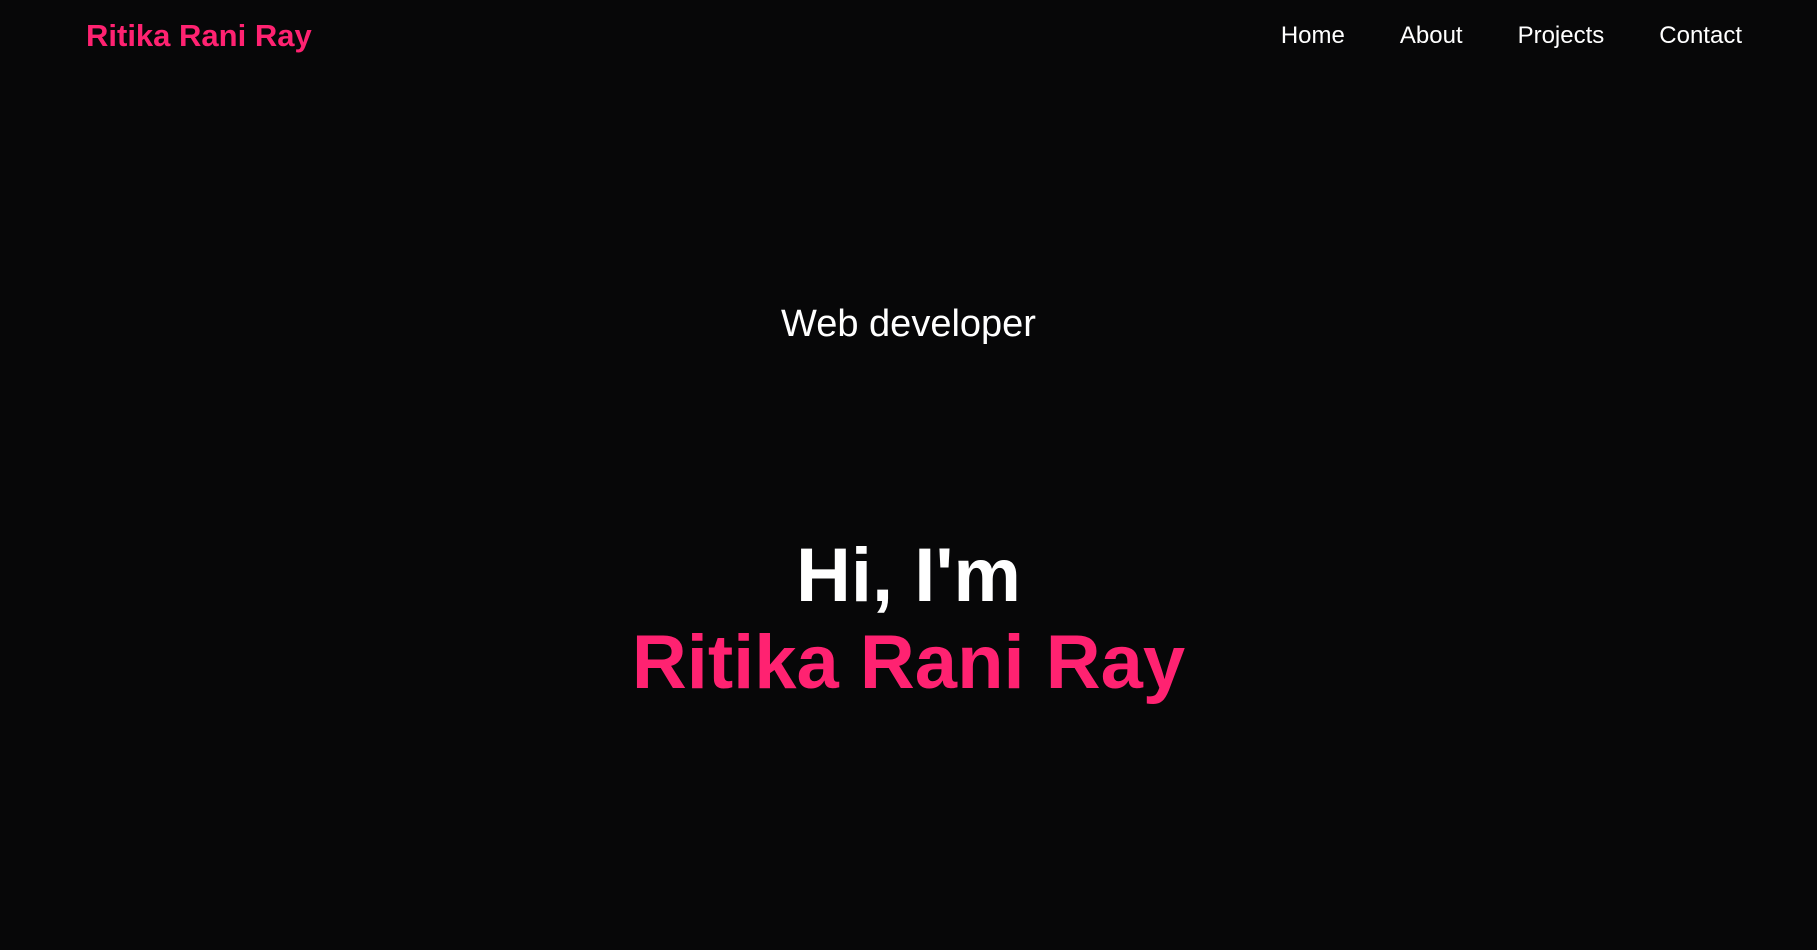  I want to click on hero-name: Ritika Rani Ray, so click(908, 662).